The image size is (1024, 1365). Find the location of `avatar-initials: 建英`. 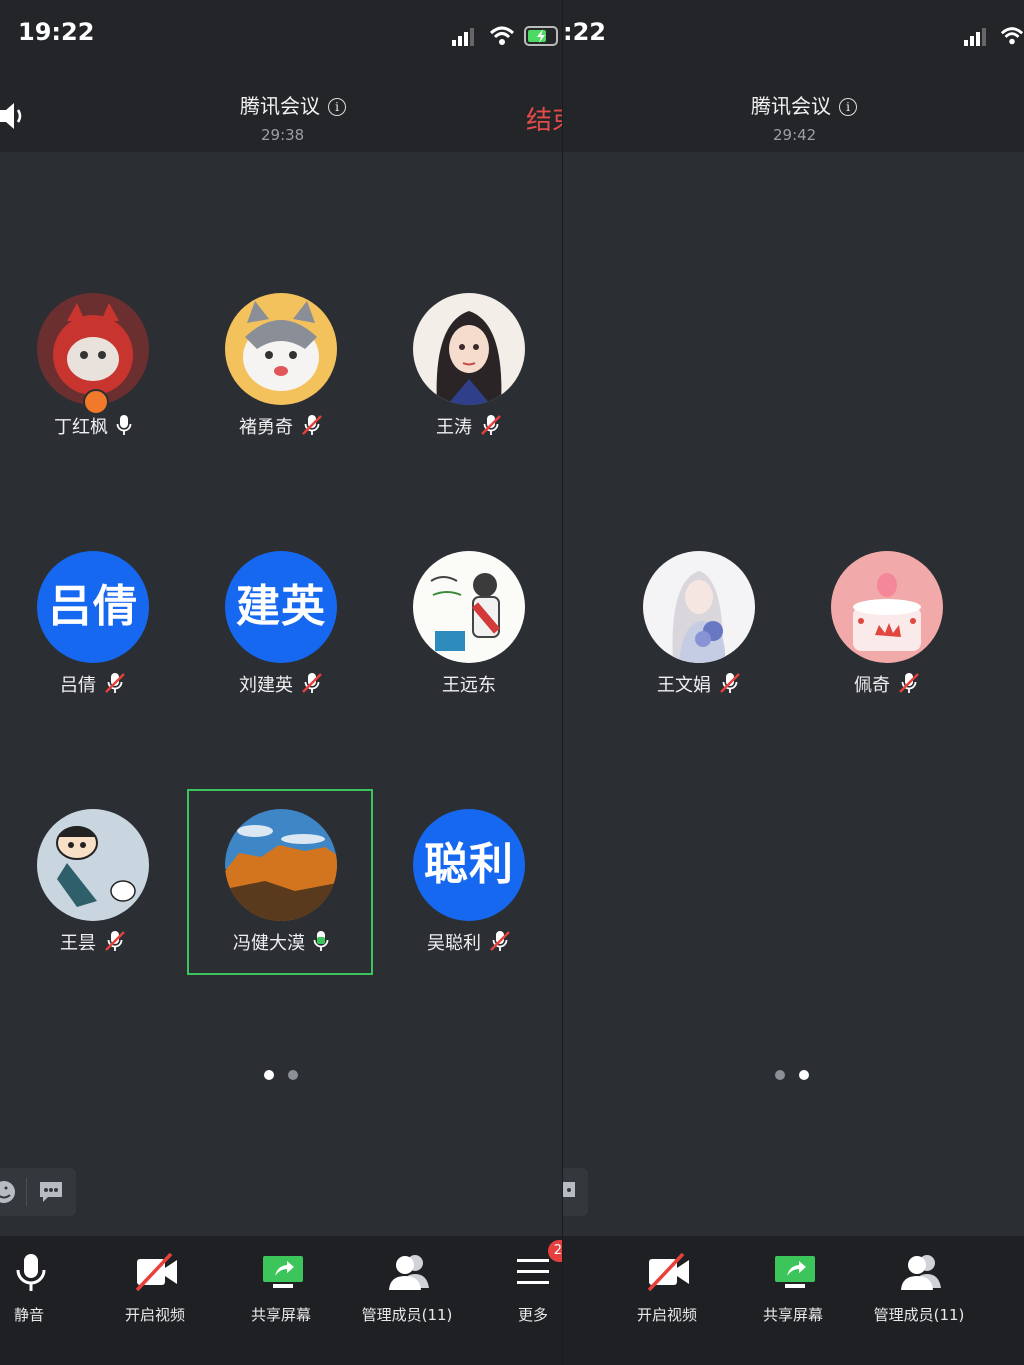

avatar-initials: 建英 is located at coordinates (281, 607).